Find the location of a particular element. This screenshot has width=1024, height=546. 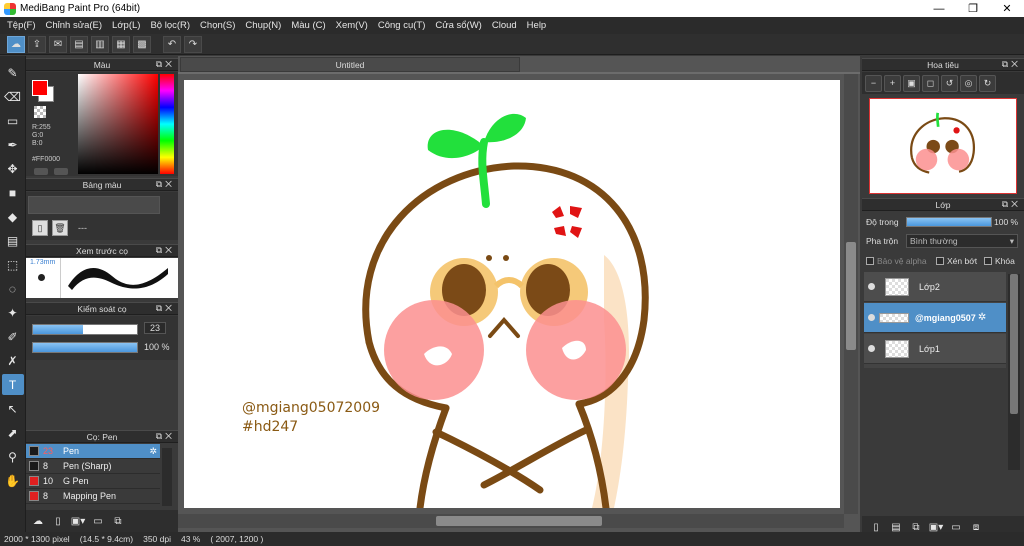

page-icon: ▥ is located at coordinates (100, 44).